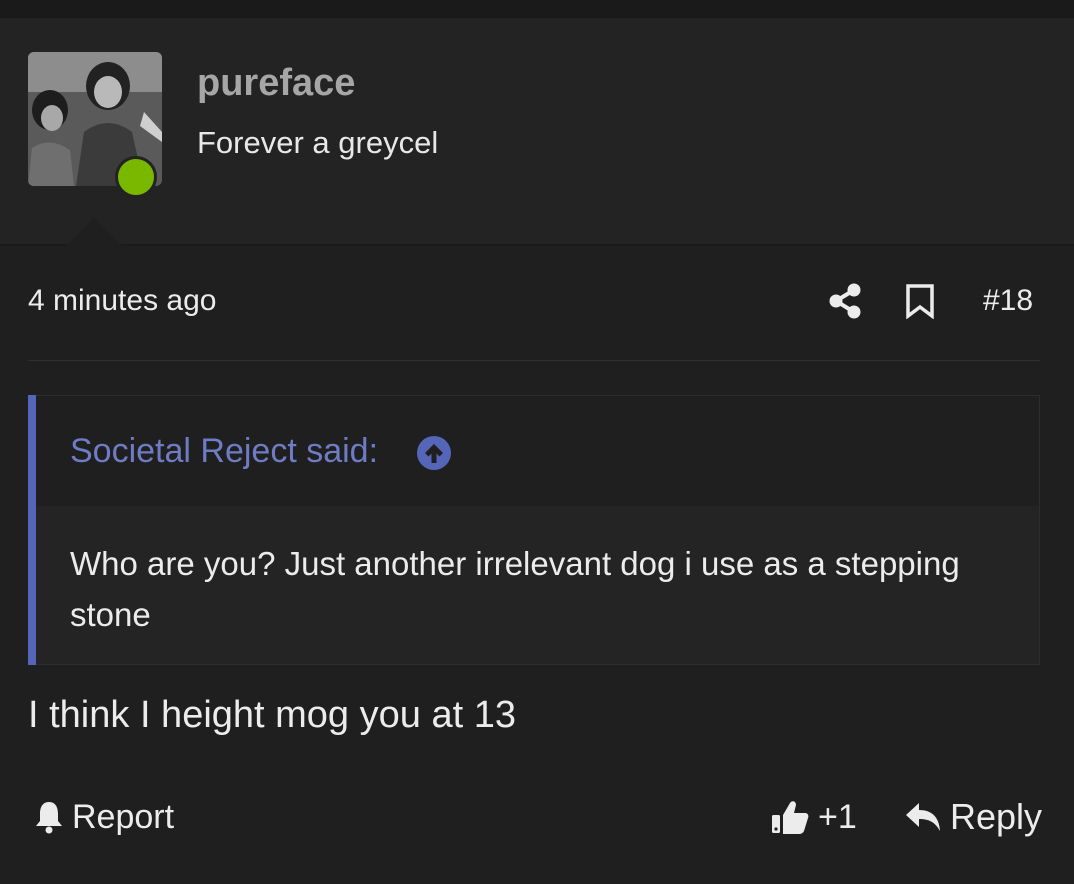  I want to click on arrow-up-circle-icon, so click(434, 453).